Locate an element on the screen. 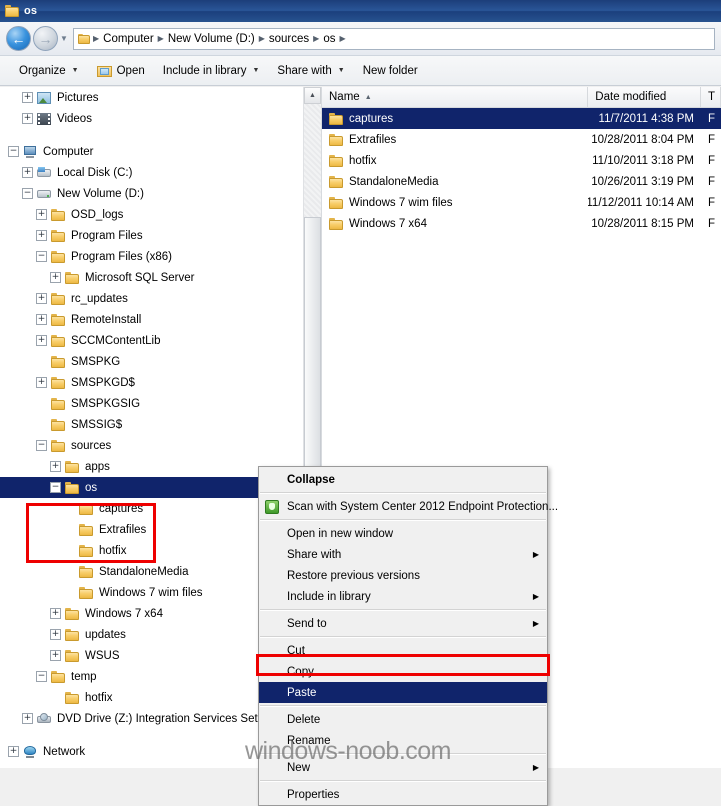 The width and height of the screenshot is (721, 806). new-folder-label: New folder is located at coordinates (390, 70).